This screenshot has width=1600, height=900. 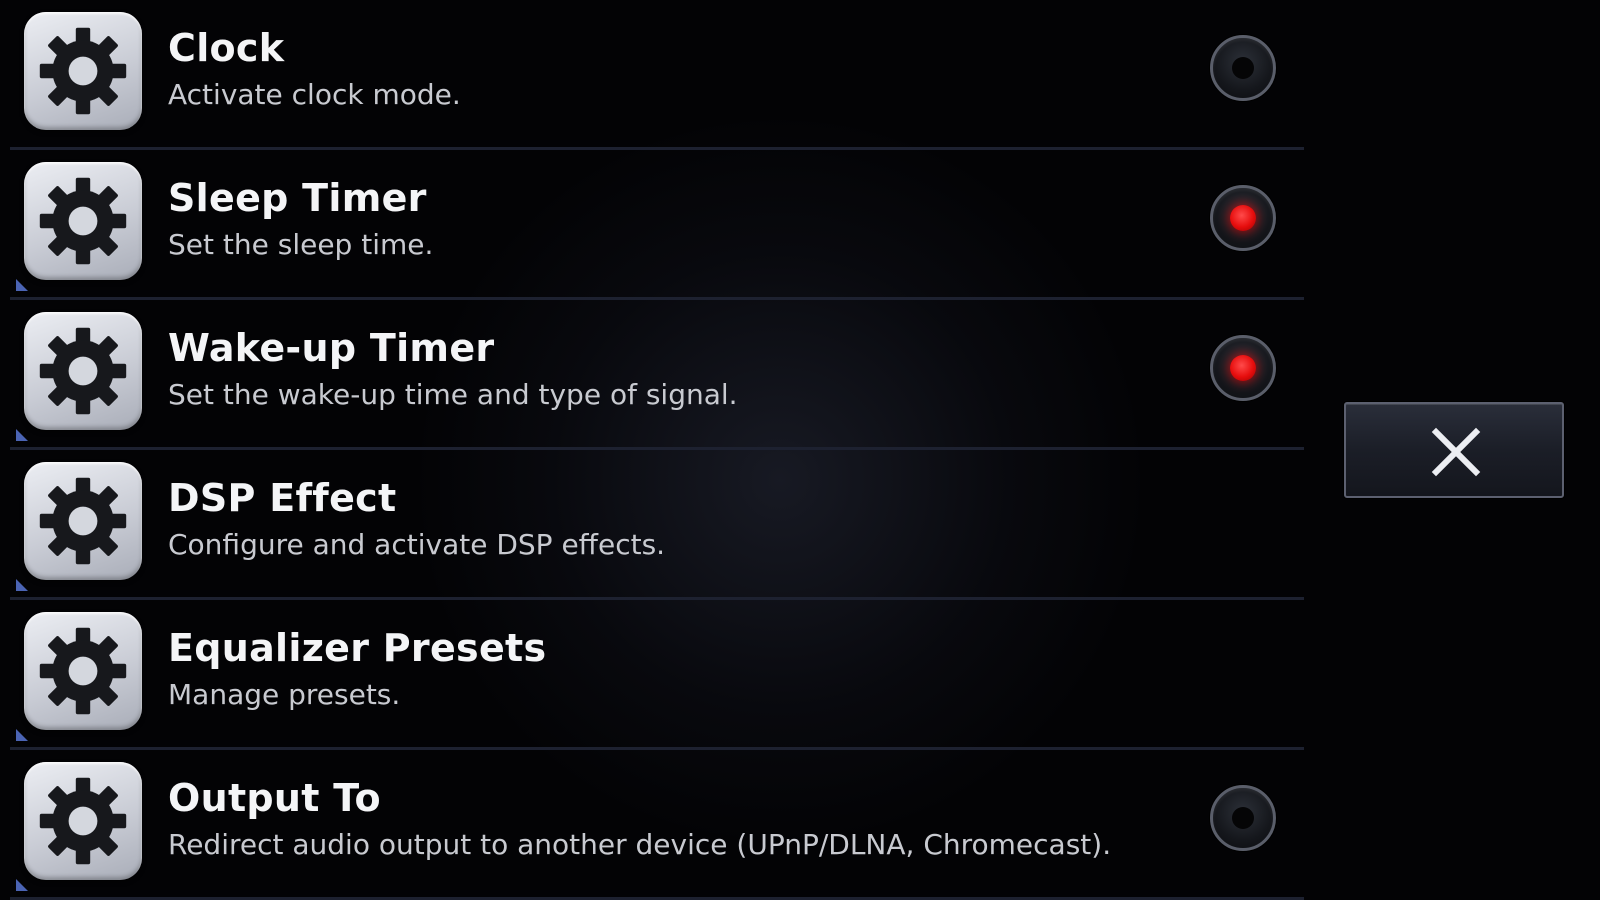 What do you see at coordinates (657, 225) in the screenshot?
I see `menu-item-sleep-timer: Sleep Timer Set the sleep time.` at bounding box center [657, 225].